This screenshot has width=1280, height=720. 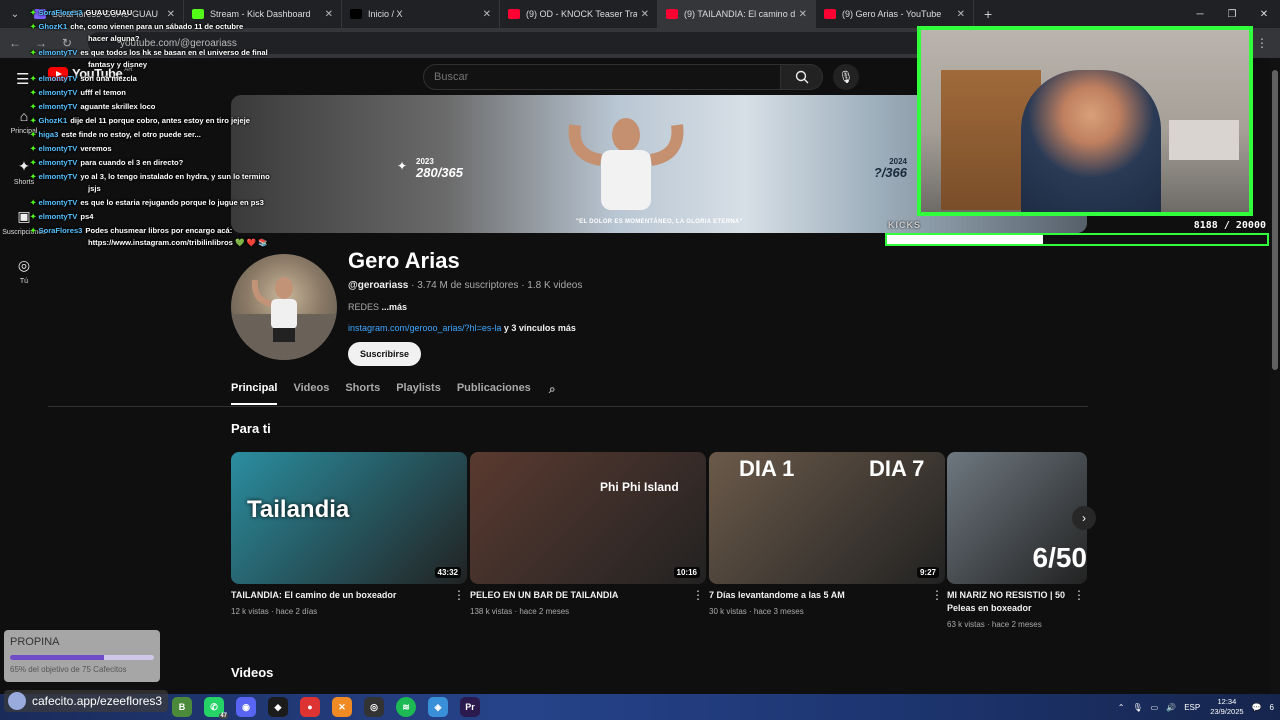 I want to click on channel-tab: Publicaciones, so click(x=494, y=393).